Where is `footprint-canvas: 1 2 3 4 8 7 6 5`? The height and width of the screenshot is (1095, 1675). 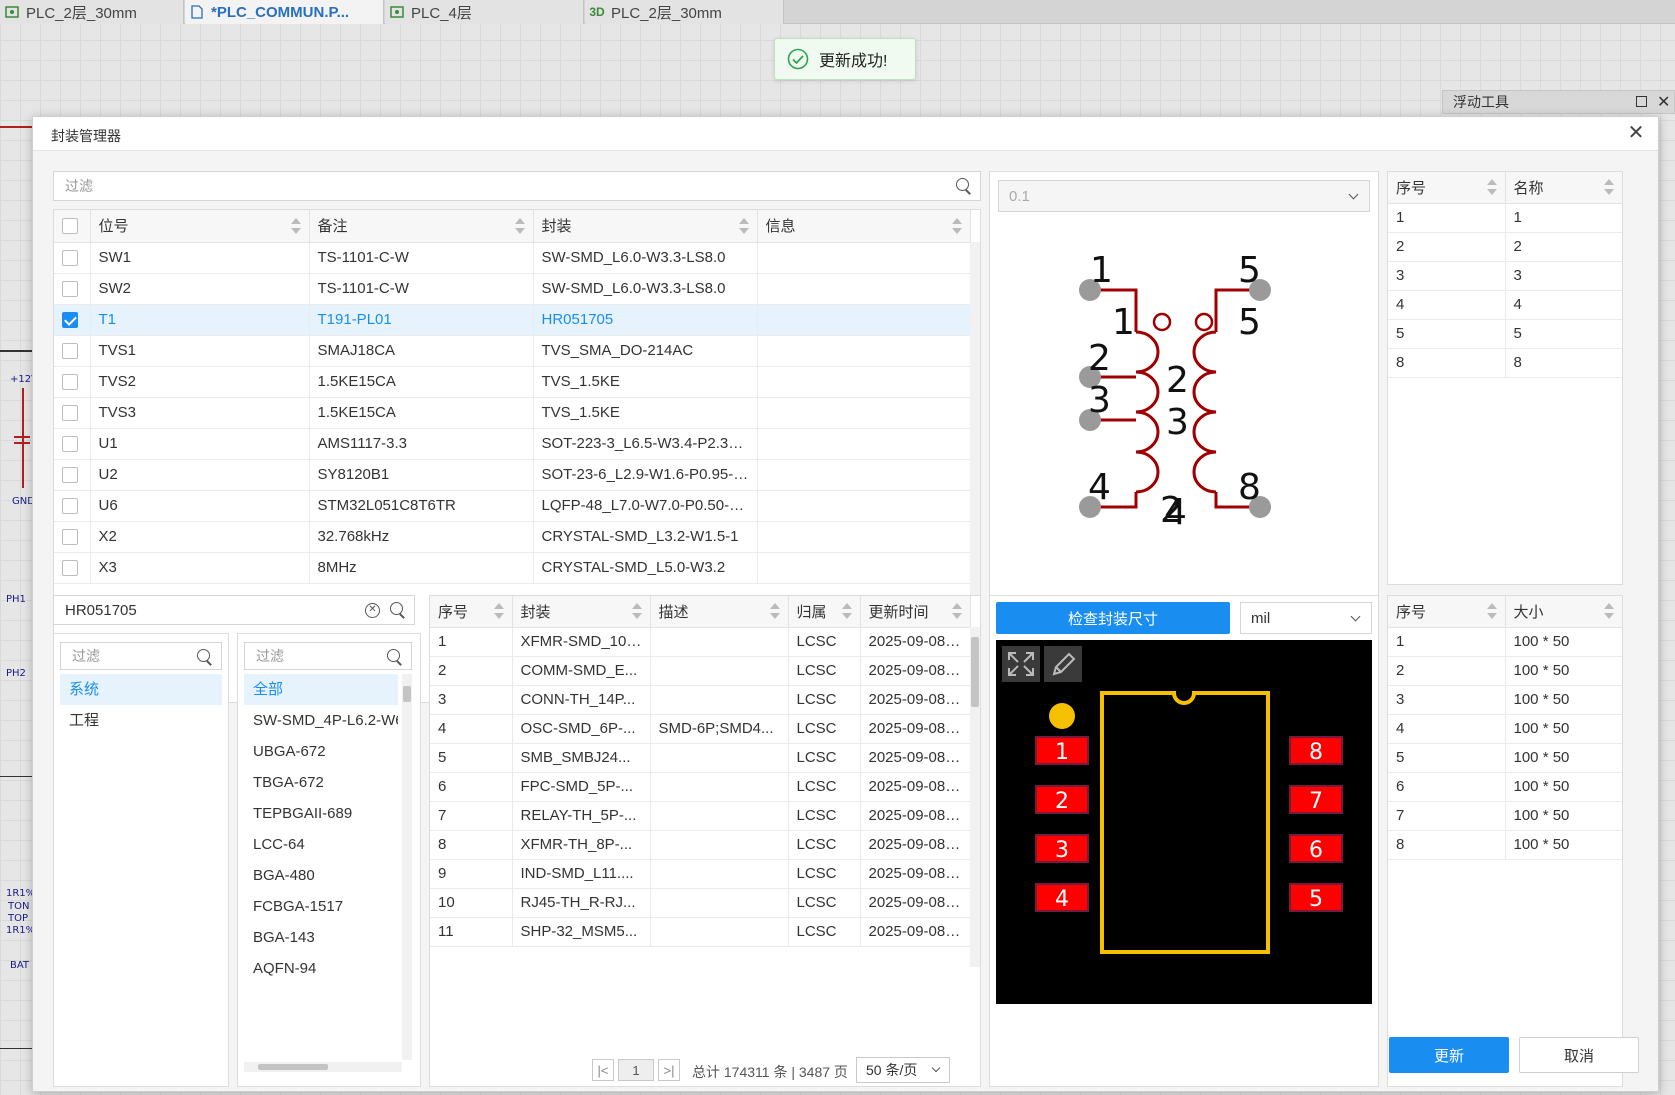 footprint-canvas: 1 2 3 4 8 7 6 5 is located at coordinates (1184, 822).